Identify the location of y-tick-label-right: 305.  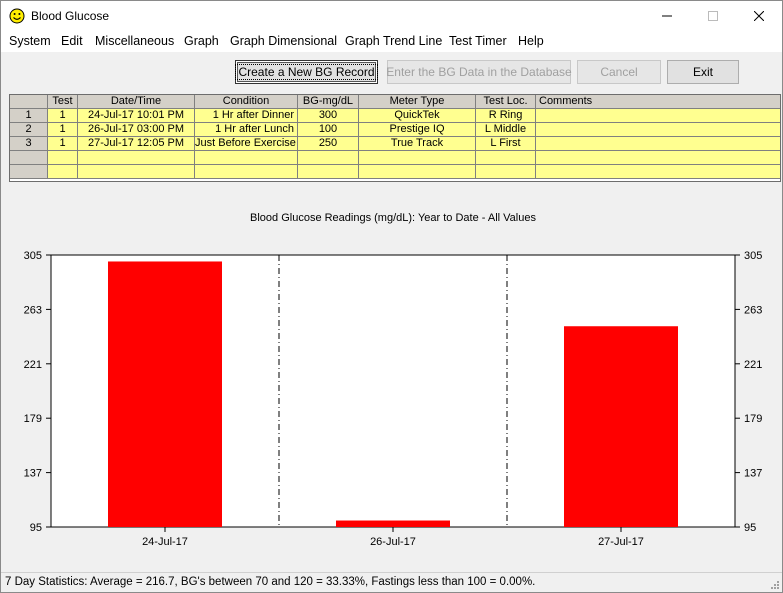
(753, 256).